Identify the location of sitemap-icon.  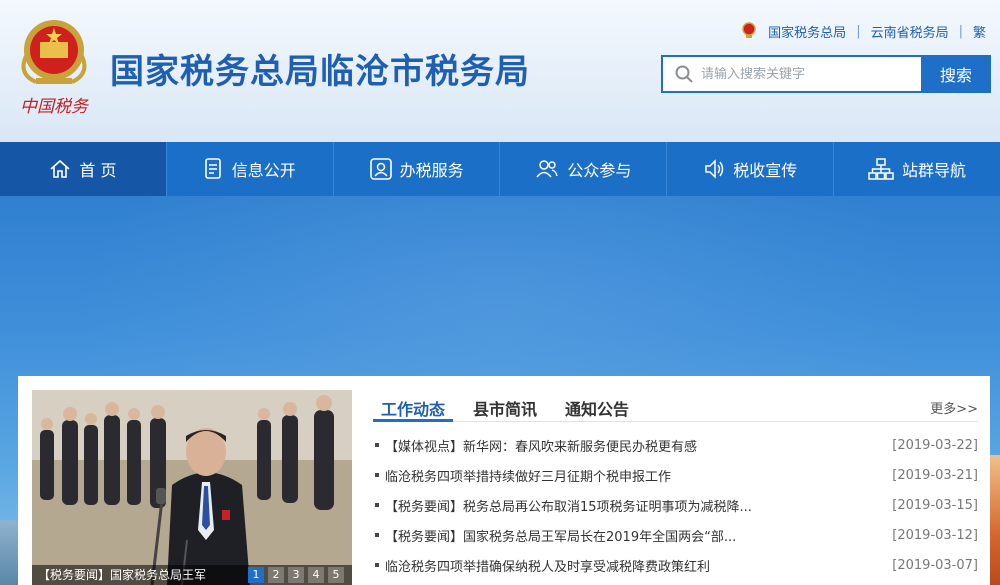
(881, 169).